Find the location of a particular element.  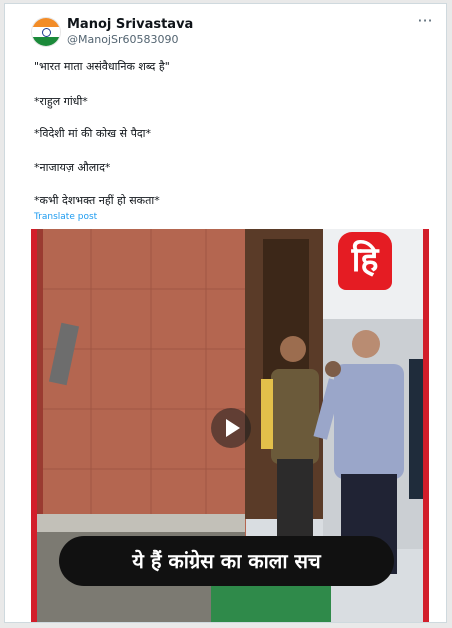

post-text-line-5: *कभी देशभक्त नहीं हो सकता* is located at coordinates (97, 200).